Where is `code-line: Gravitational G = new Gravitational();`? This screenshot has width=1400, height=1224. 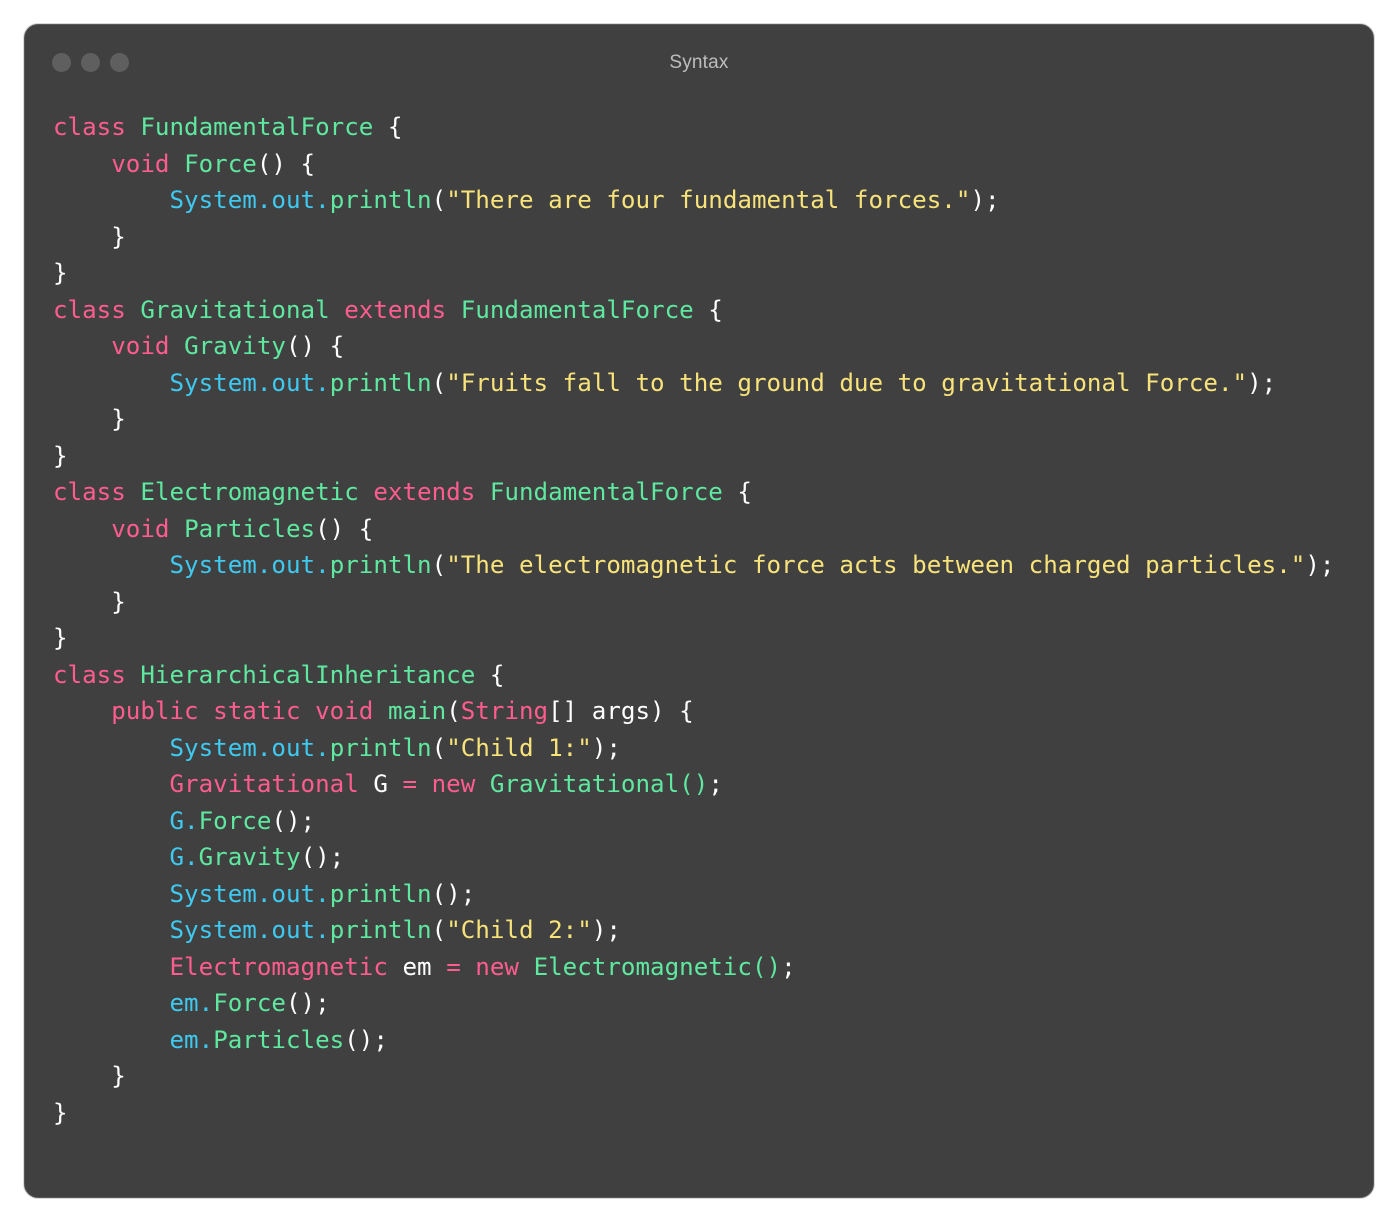 code-line: Gravitational G = new Gravitational(); is located at coordinates (693, 784).